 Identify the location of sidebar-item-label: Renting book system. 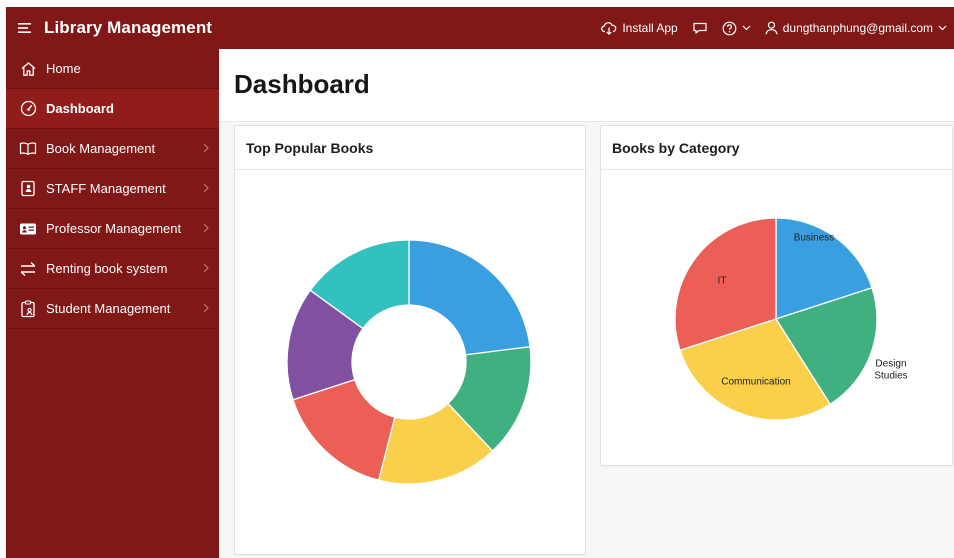
(107, 268).